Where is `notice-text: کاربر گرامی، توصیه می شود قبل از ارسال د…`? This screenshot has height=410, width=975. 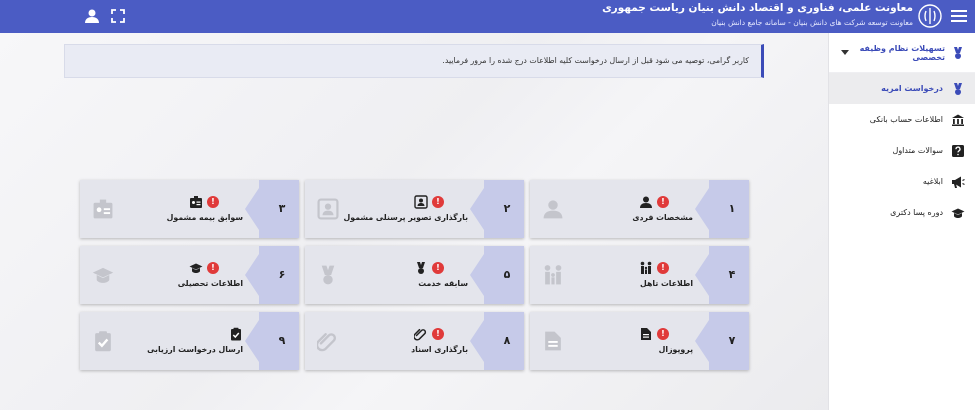
notice-text: کاربر گرامی، توصیه می شود قبل از ارسال د… is located at coordinates (595, 60).